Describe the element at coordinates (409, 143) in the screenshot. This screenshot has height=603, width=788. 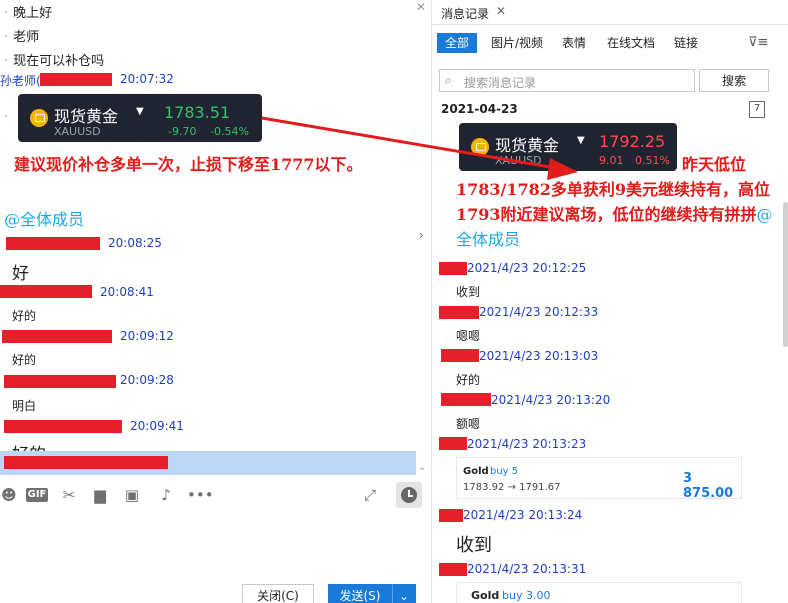
I see `red-arrow-line` at that location.